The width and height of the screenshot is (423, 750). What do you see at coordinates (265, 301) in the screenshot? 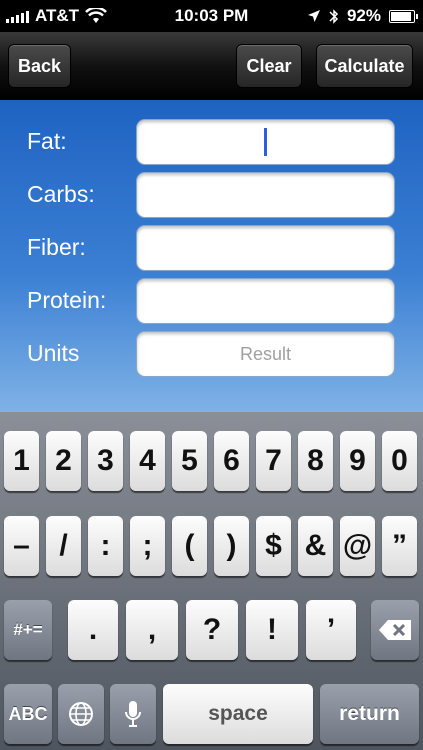
I see `protein-field` at bounding box center [265, 301].